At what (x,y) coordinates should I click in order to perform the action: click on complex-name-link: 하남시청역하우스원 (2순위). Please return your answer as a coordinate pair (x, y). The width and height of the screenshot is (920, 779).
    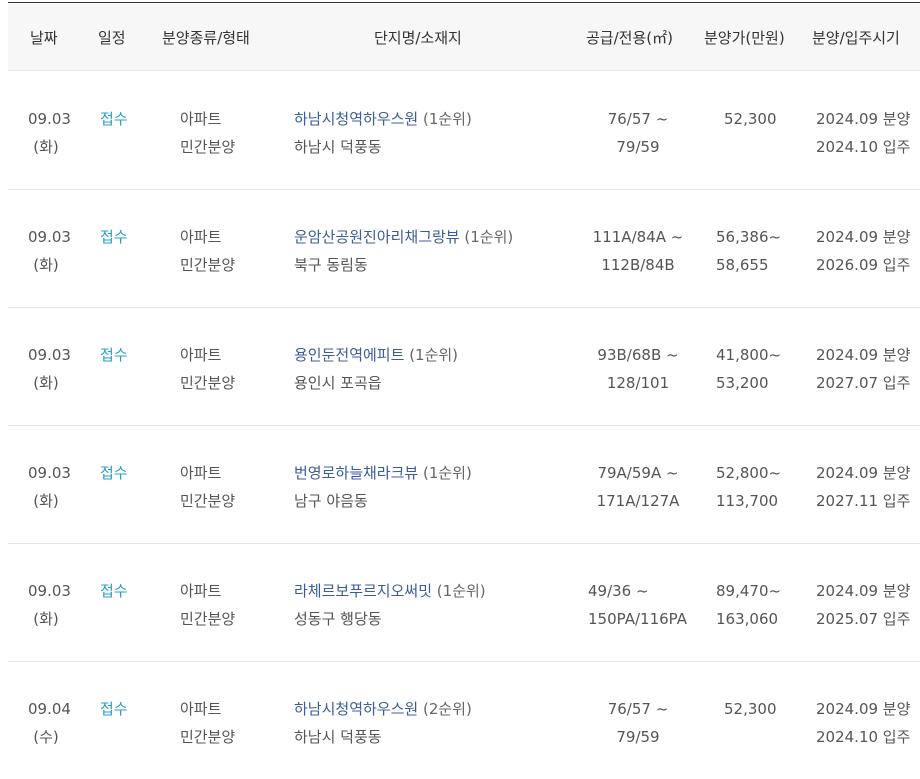
    Looking at the image, I should click on (383, 709).